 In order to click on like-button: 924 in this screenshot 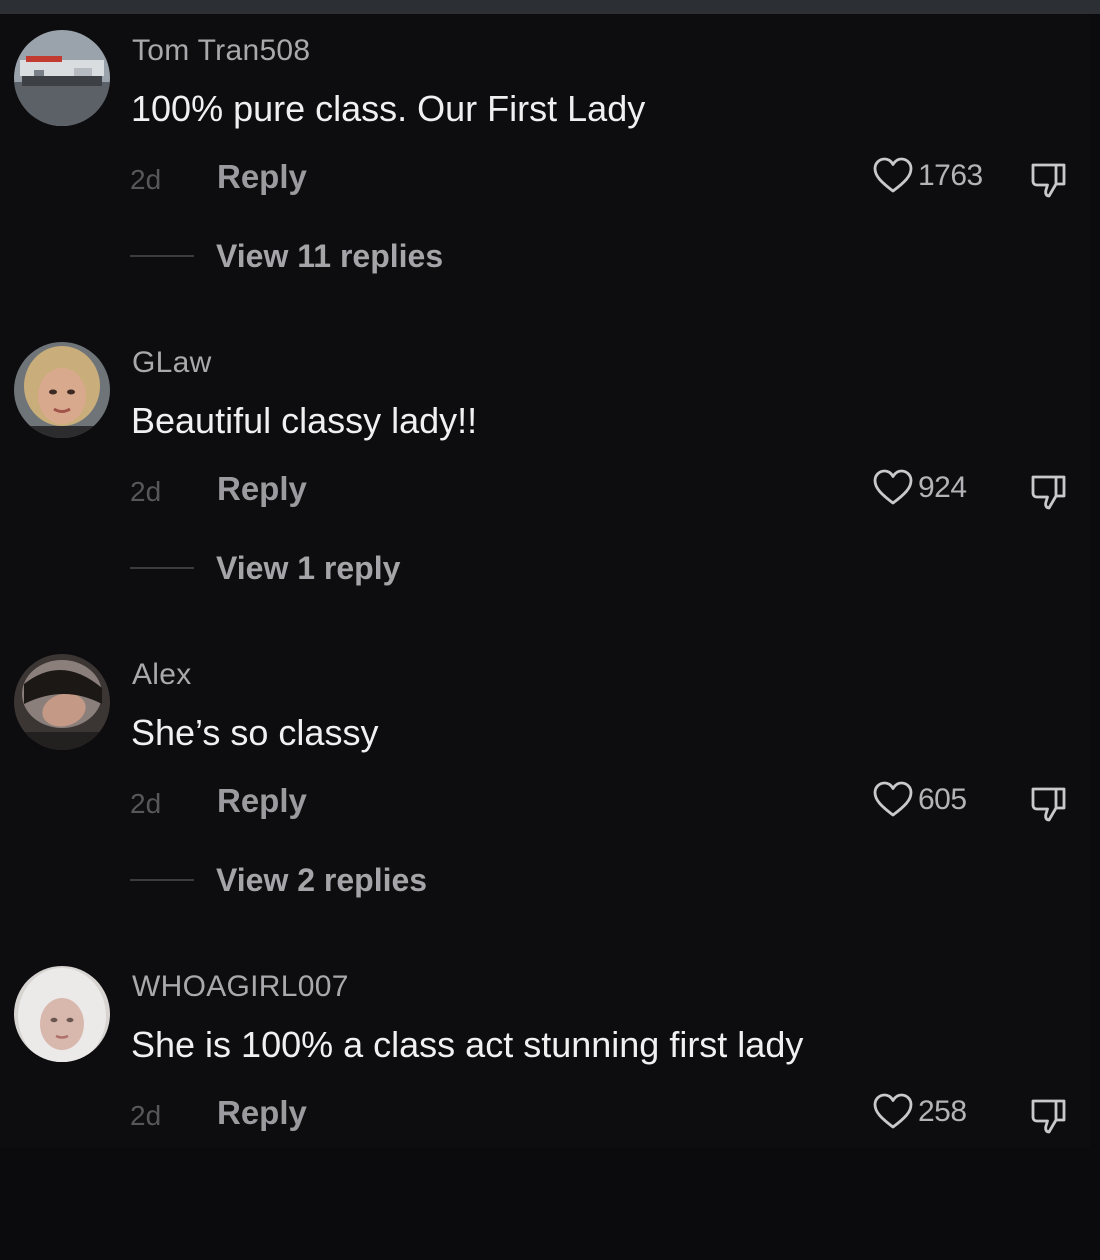, I will do `click(919, 488)`.